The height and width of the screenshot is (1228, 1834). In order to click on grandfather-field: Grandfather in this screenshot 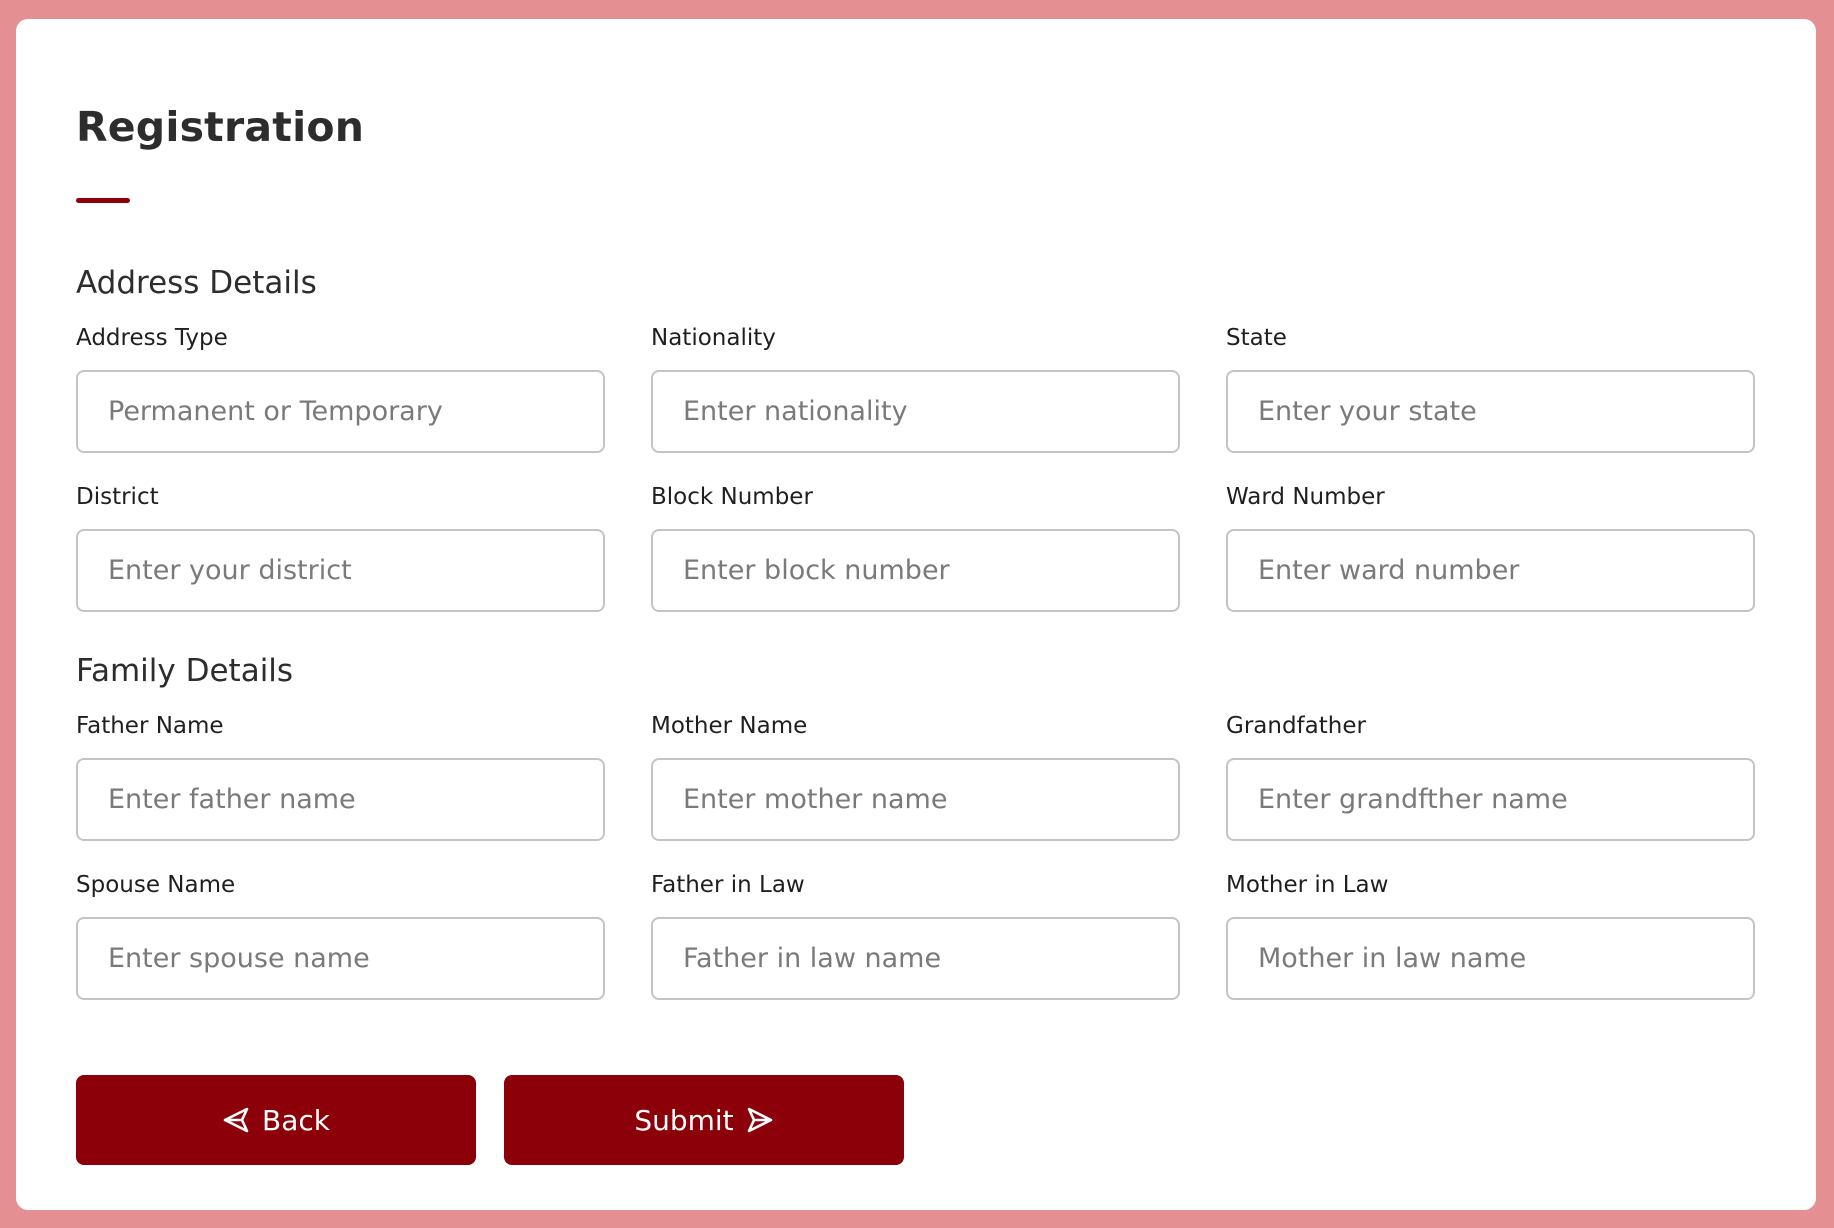, I will do `click(1490, 778)`.